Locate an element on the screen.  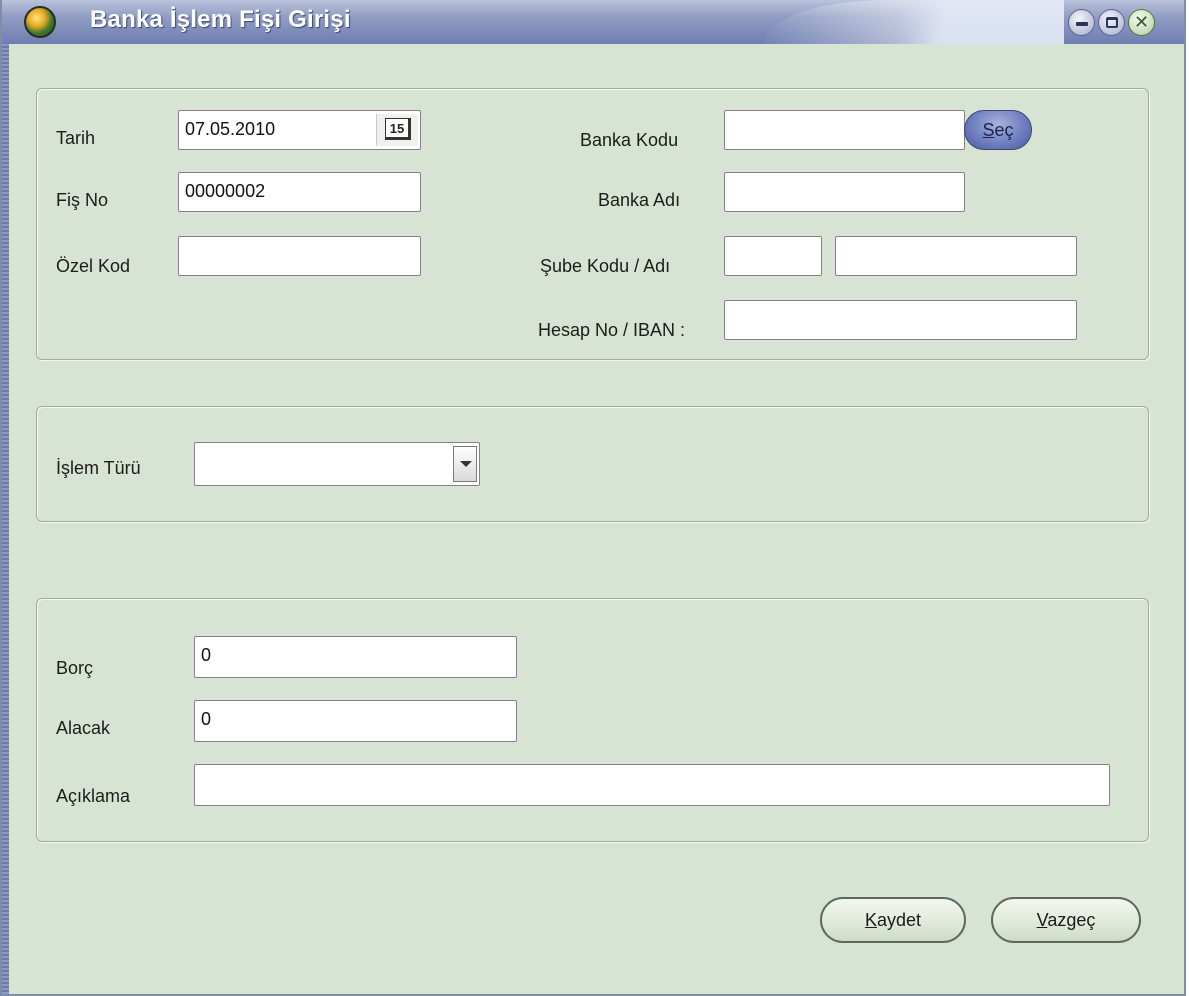
banka-kodu-field is located at coordinates (844, 130).